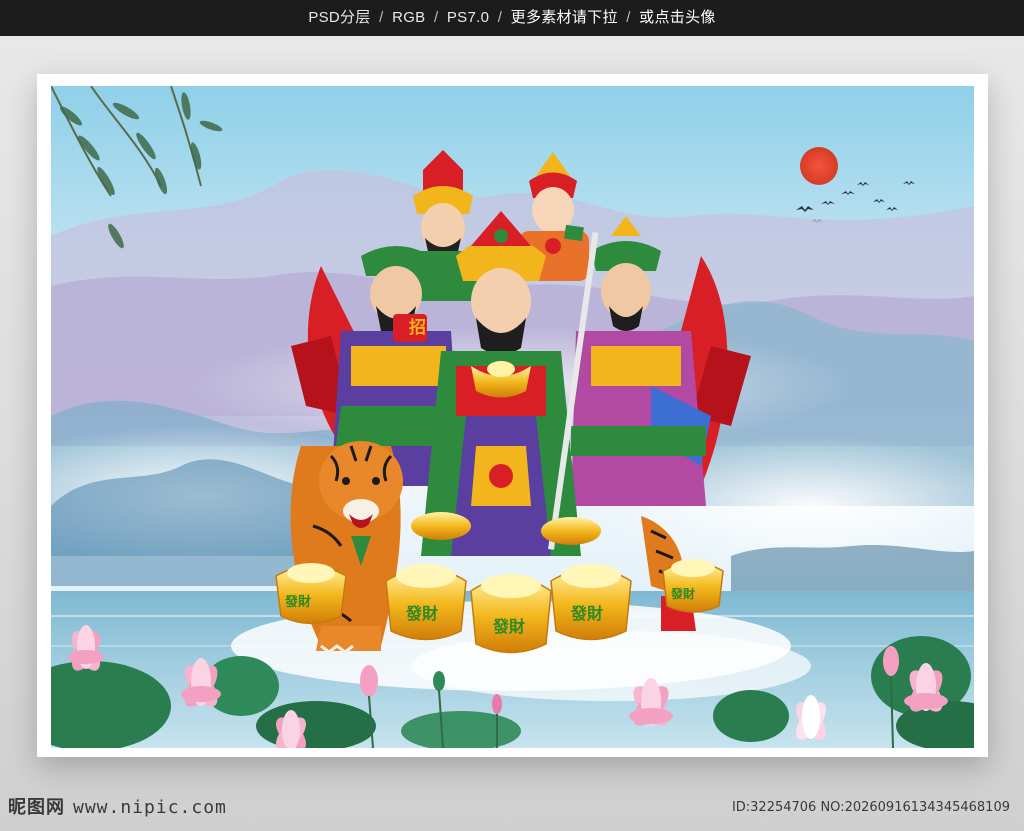  I want to click on click-avatar-link: 或点击头像, so click(677, 17).